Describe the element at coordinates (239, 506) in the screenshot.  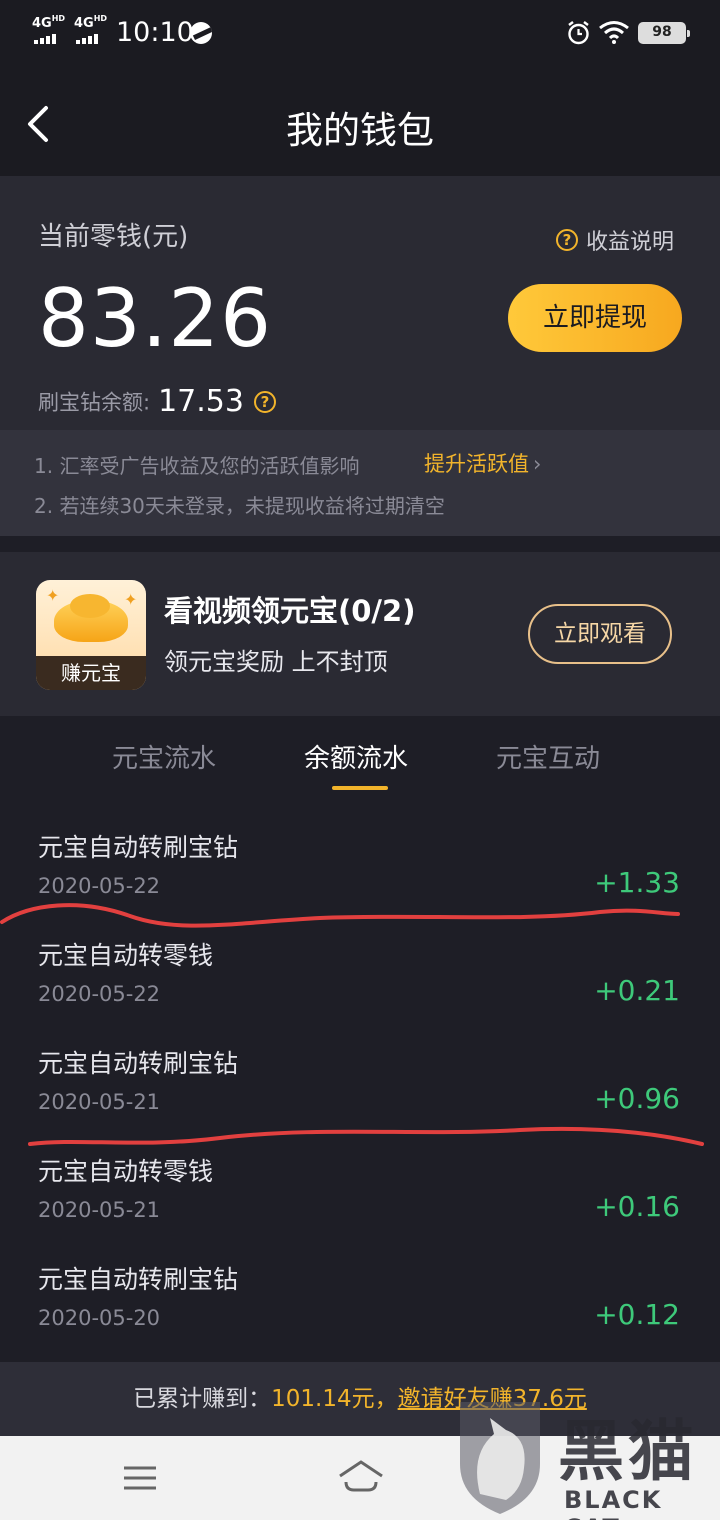
I see `note-expiry: 2. 若连续30天未登录，未提现收益将过期清空` at that location.